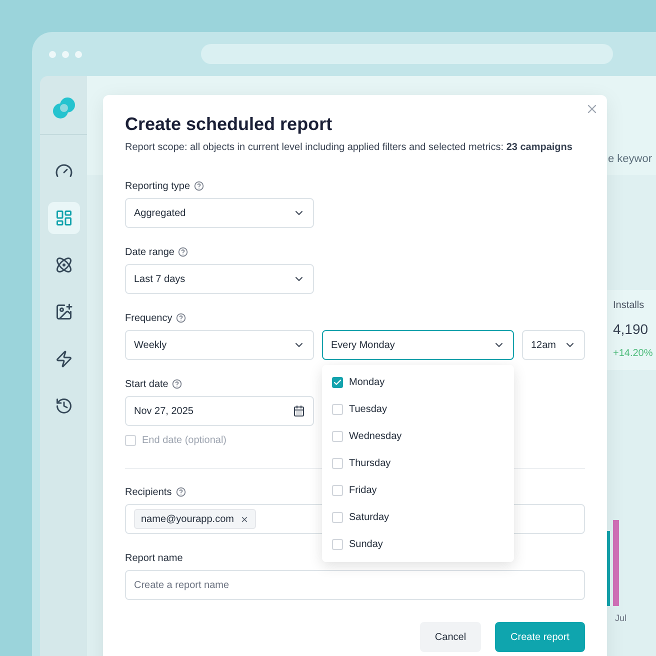  What do you see at coordinates (219, 213) in the screenshot?
I see `select-field: Aggregated` at bounding box center [219, 213].